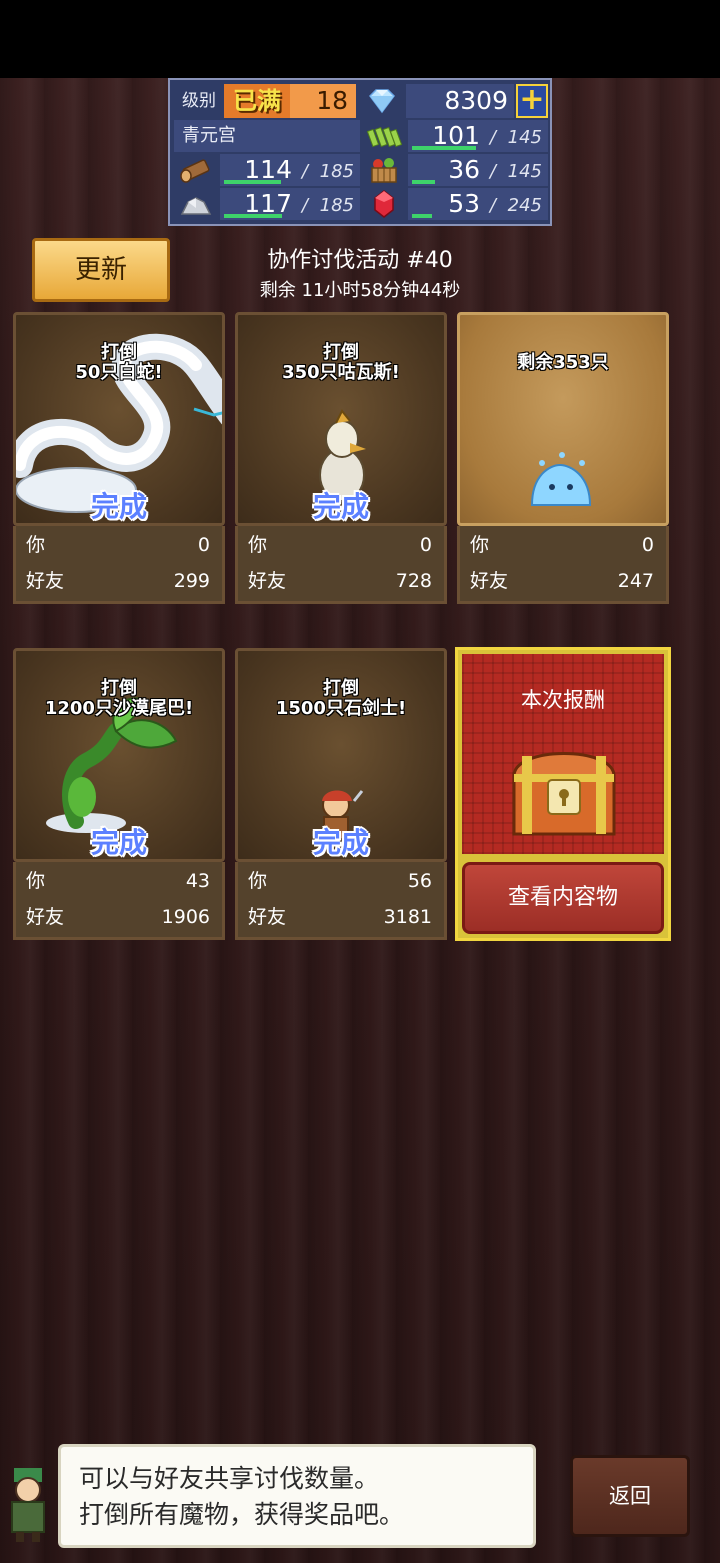 The width and height of the screenshot is (720, 1563). What do you see at coordinates (407, 917) in the screenshot?
I see `friend-count: 3181` at bounding box center [407, 917].